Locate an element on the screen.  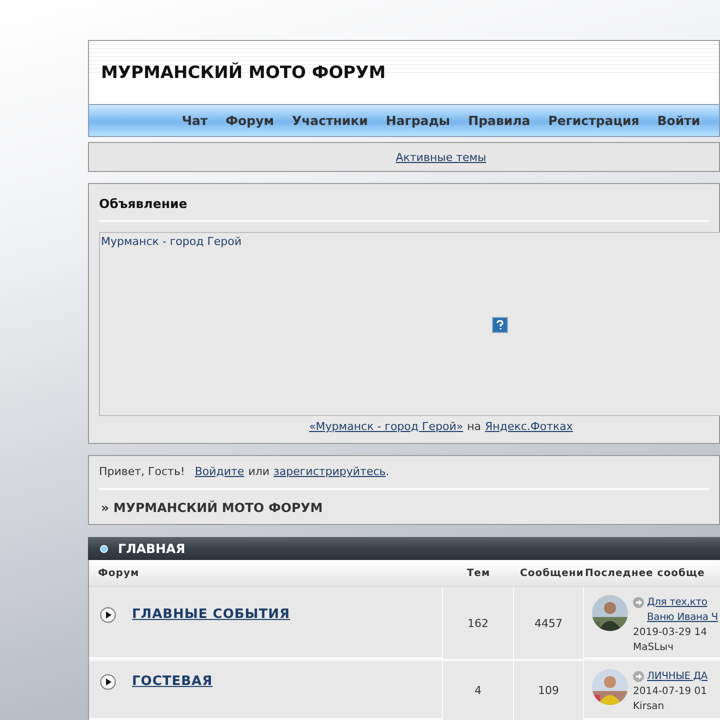
nav-link: Награды is located at coordinates (418, 120).